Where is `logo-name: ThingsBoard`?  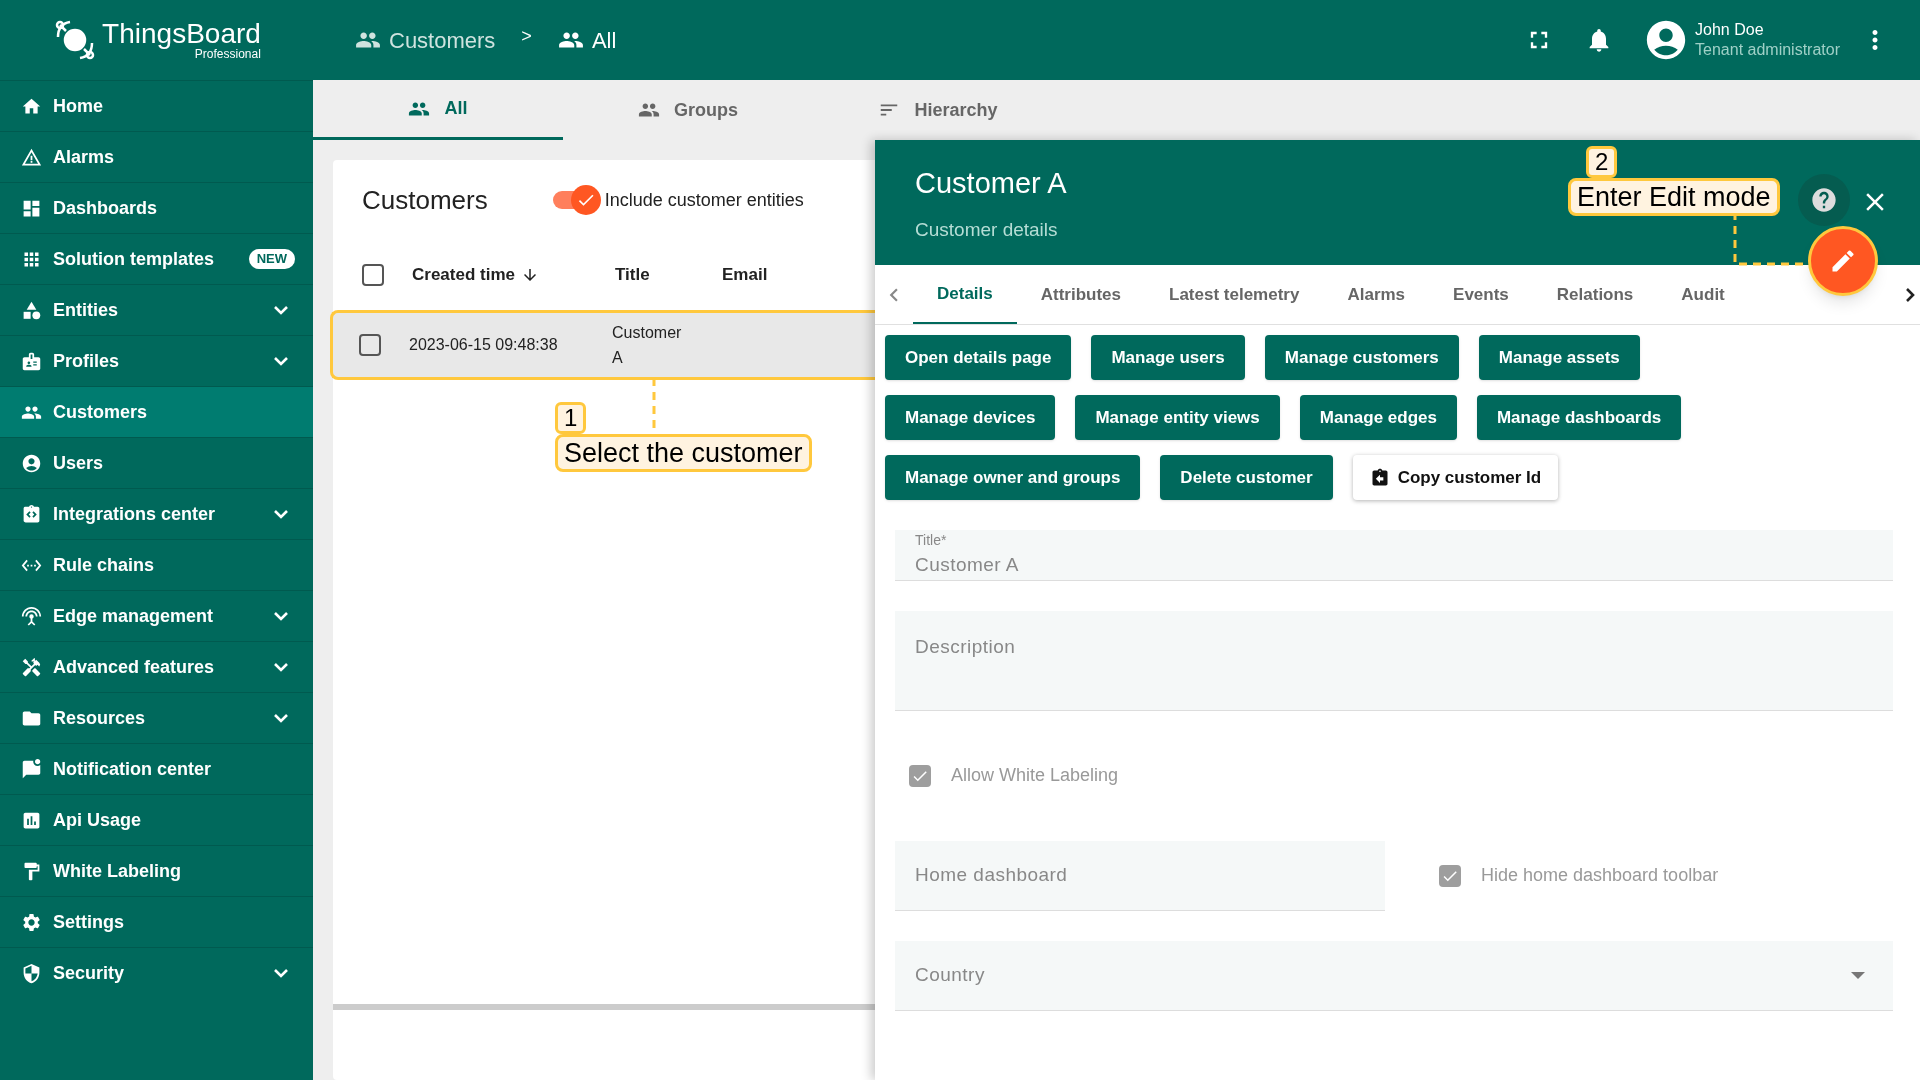 logo-name: ThingsBoard is located at coordinates (181, 34).